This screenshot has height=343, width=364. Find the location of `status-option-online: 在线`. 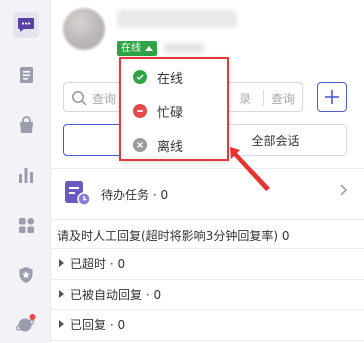

status-option-online: 在线 is located at coordinates (174, 77).